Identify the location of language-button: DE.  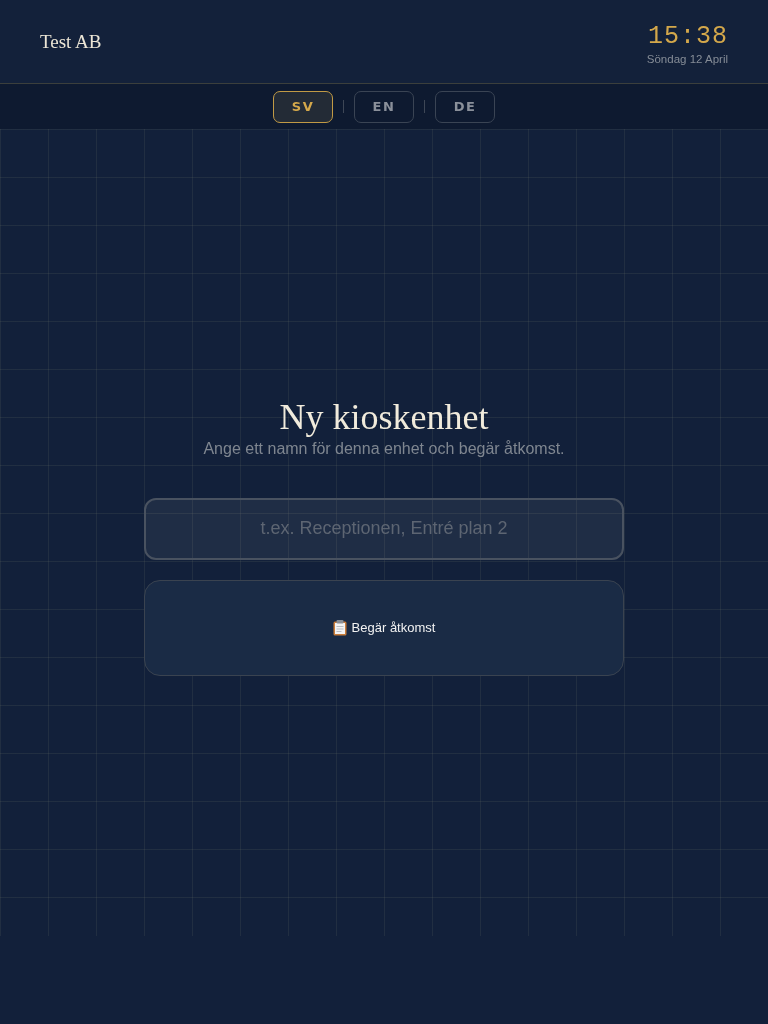
(465, 106).